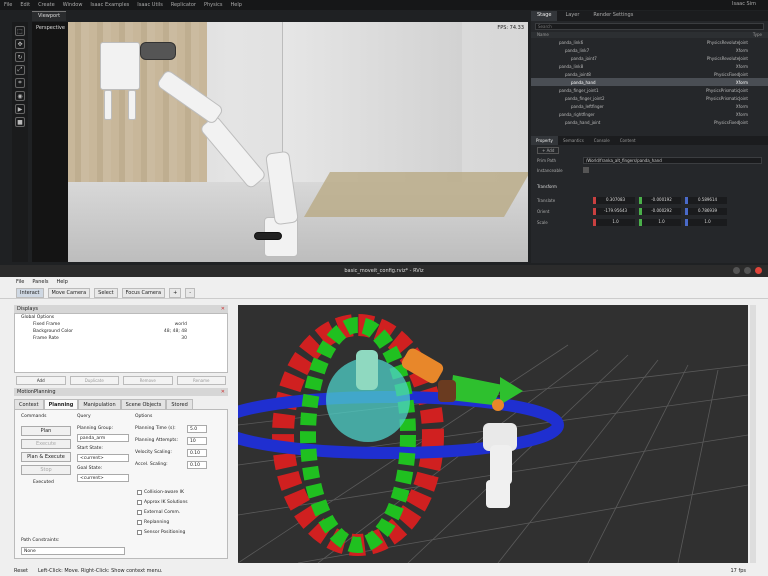  What do you see at coordinates (649, 106) in the screenshot?
I see `stage-row: panda_leftfinger Xform` at bounding box center [649, 106].